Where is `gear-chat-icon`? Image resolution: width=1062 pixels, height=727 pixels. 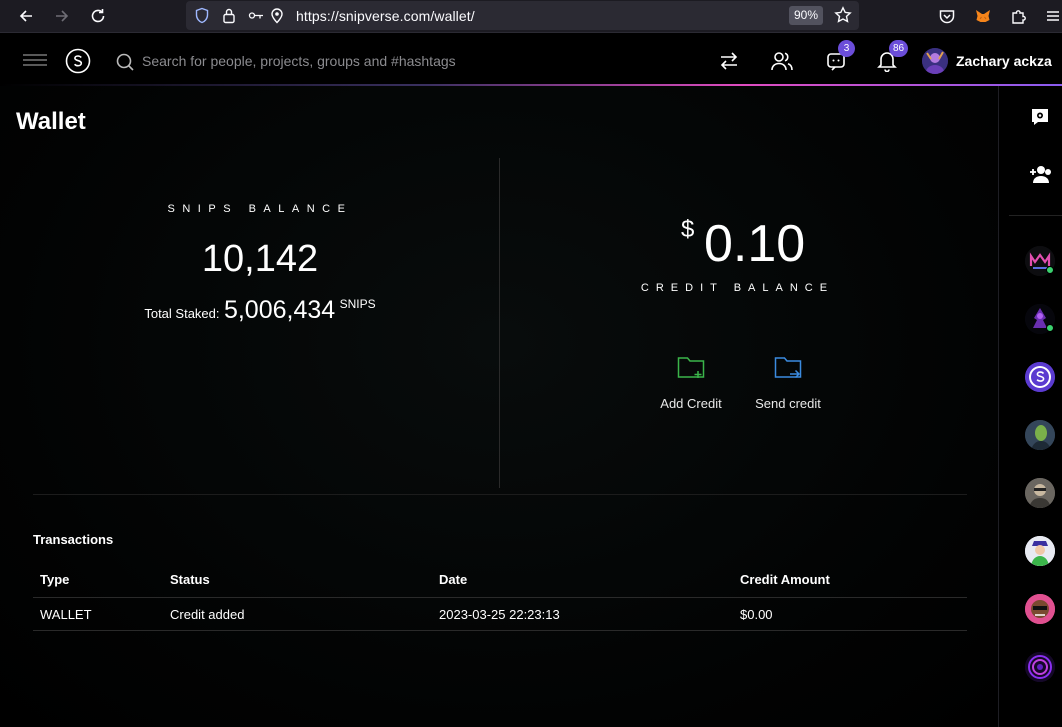
gear-chat-icon is located at coordinates (1040, 117).